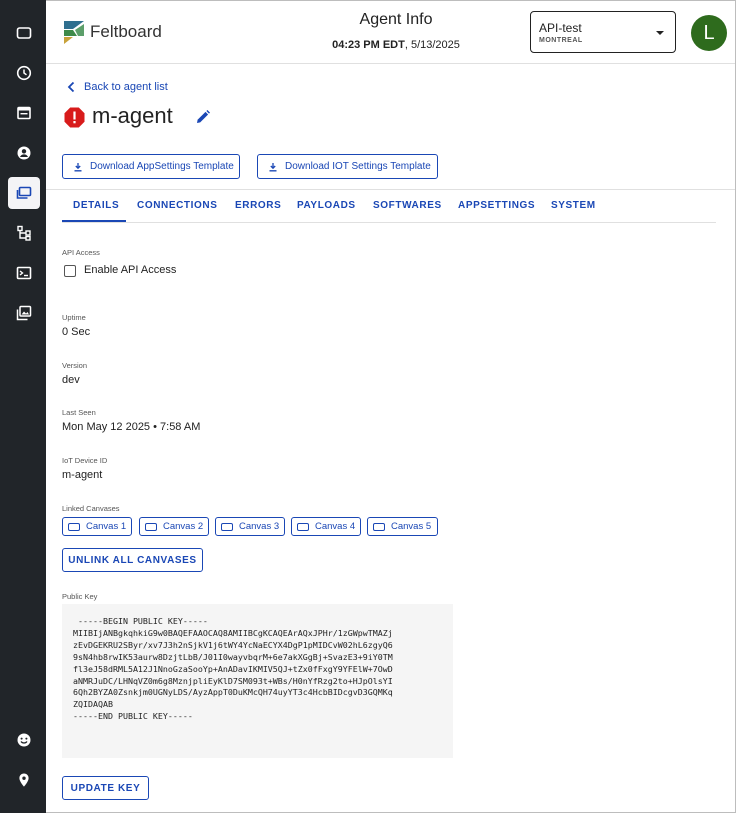 The width and height of the screenshot is (736, 813). Describe the element at coordinates (560, 28) in the screenshot. I see `workspace-name: API-test` at that location.